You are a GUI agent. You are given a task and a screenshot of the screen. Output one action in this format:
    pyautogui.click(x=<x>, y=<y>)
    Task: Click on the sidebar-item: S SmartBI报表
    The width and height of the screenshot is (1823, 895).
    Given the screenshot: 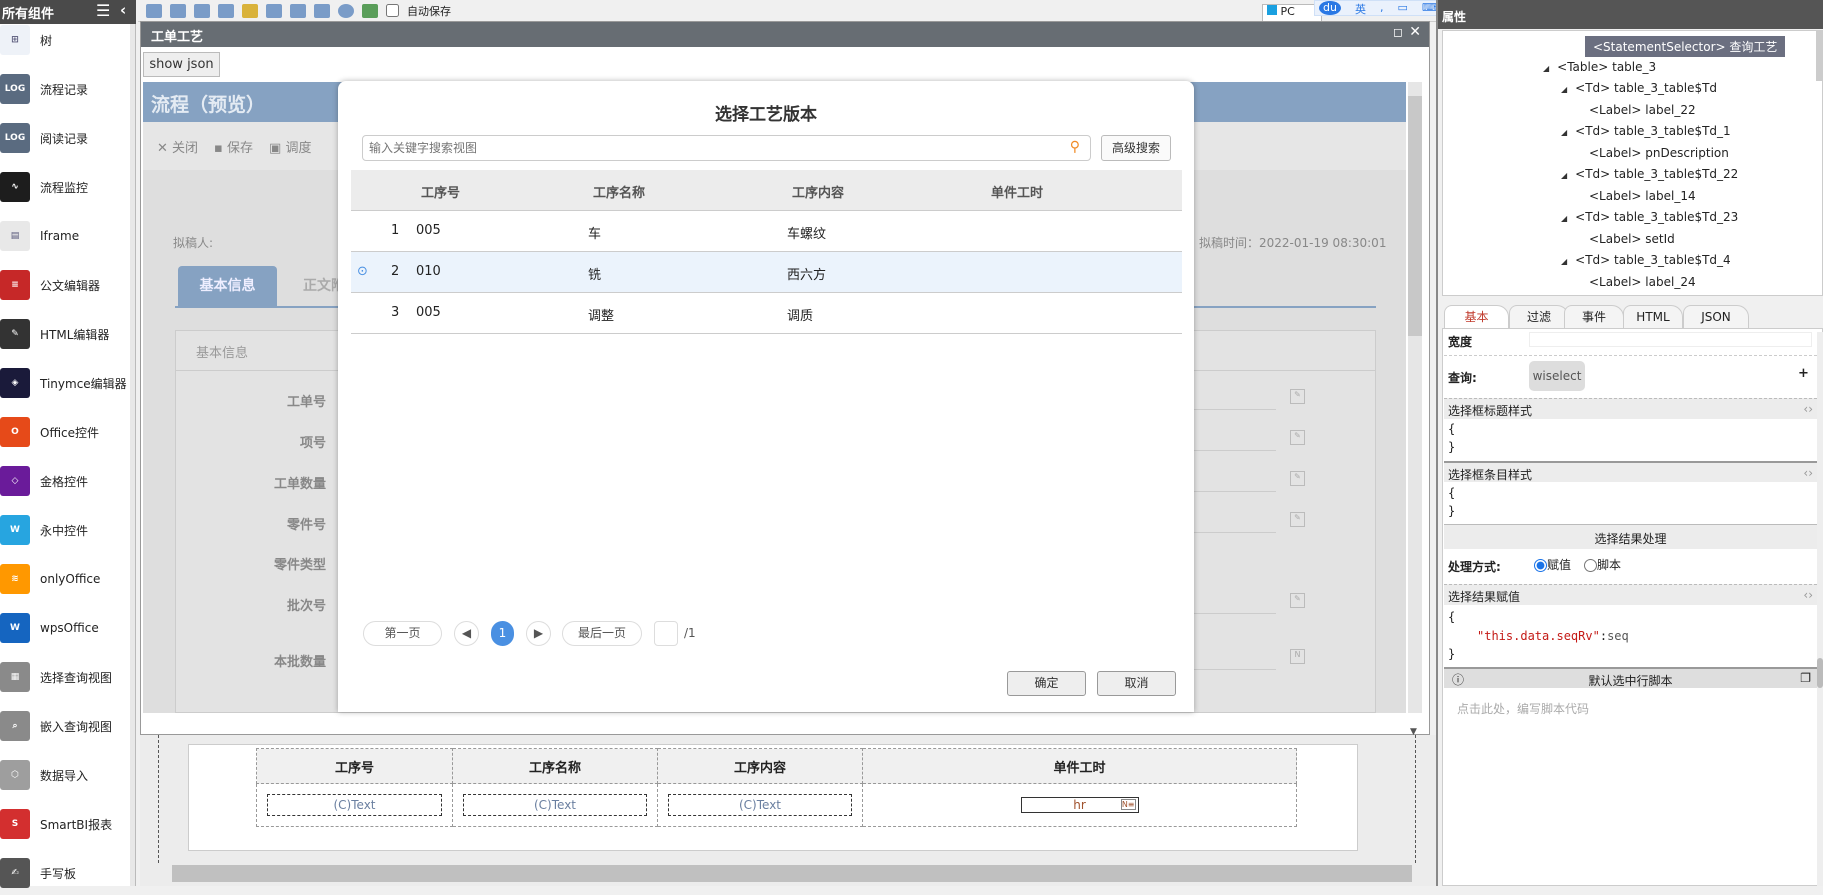 What is the action you would take?
    pyautogui.click(x=66, y=824)
    